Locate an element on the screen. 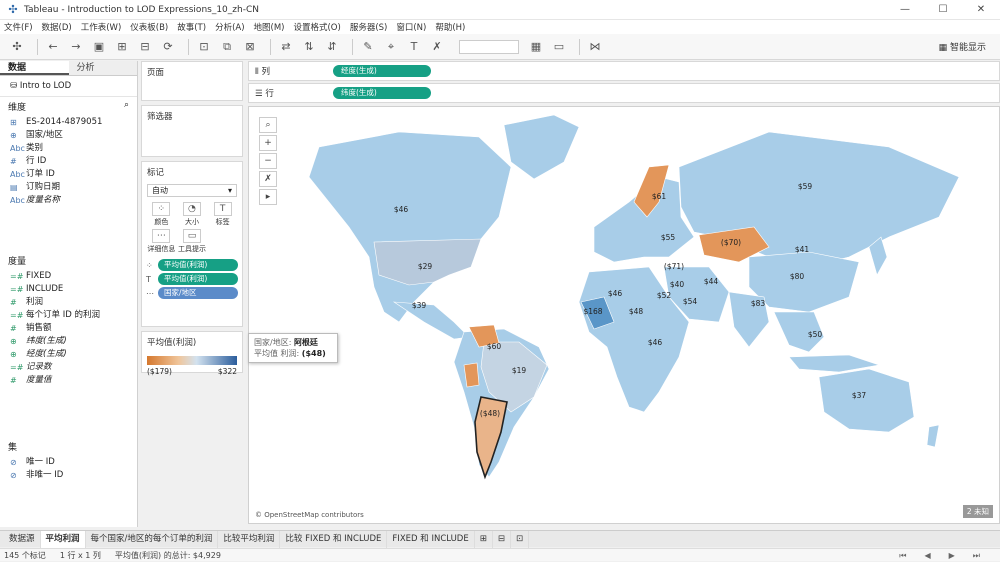  show-labels-icon: T is located at coordinates (414, 47).